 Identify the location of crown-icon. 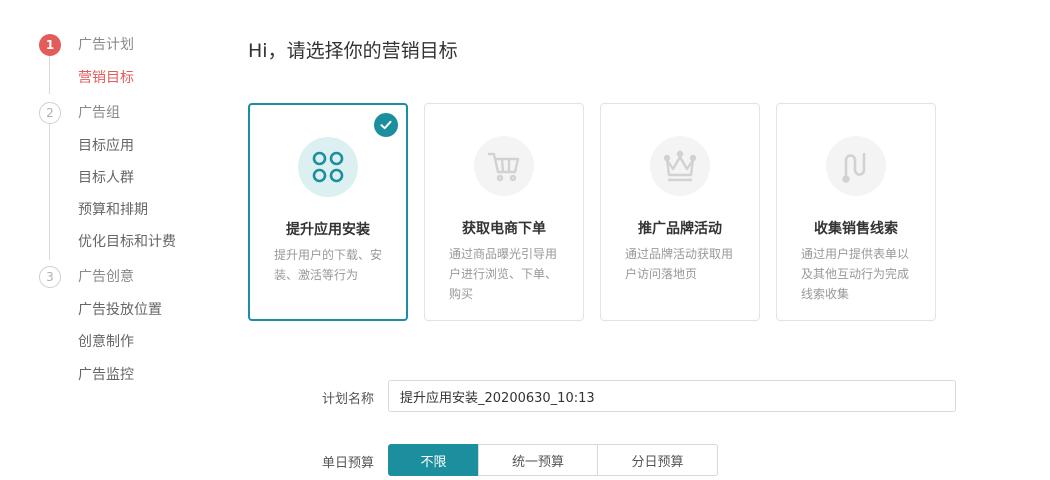
(680, 166).